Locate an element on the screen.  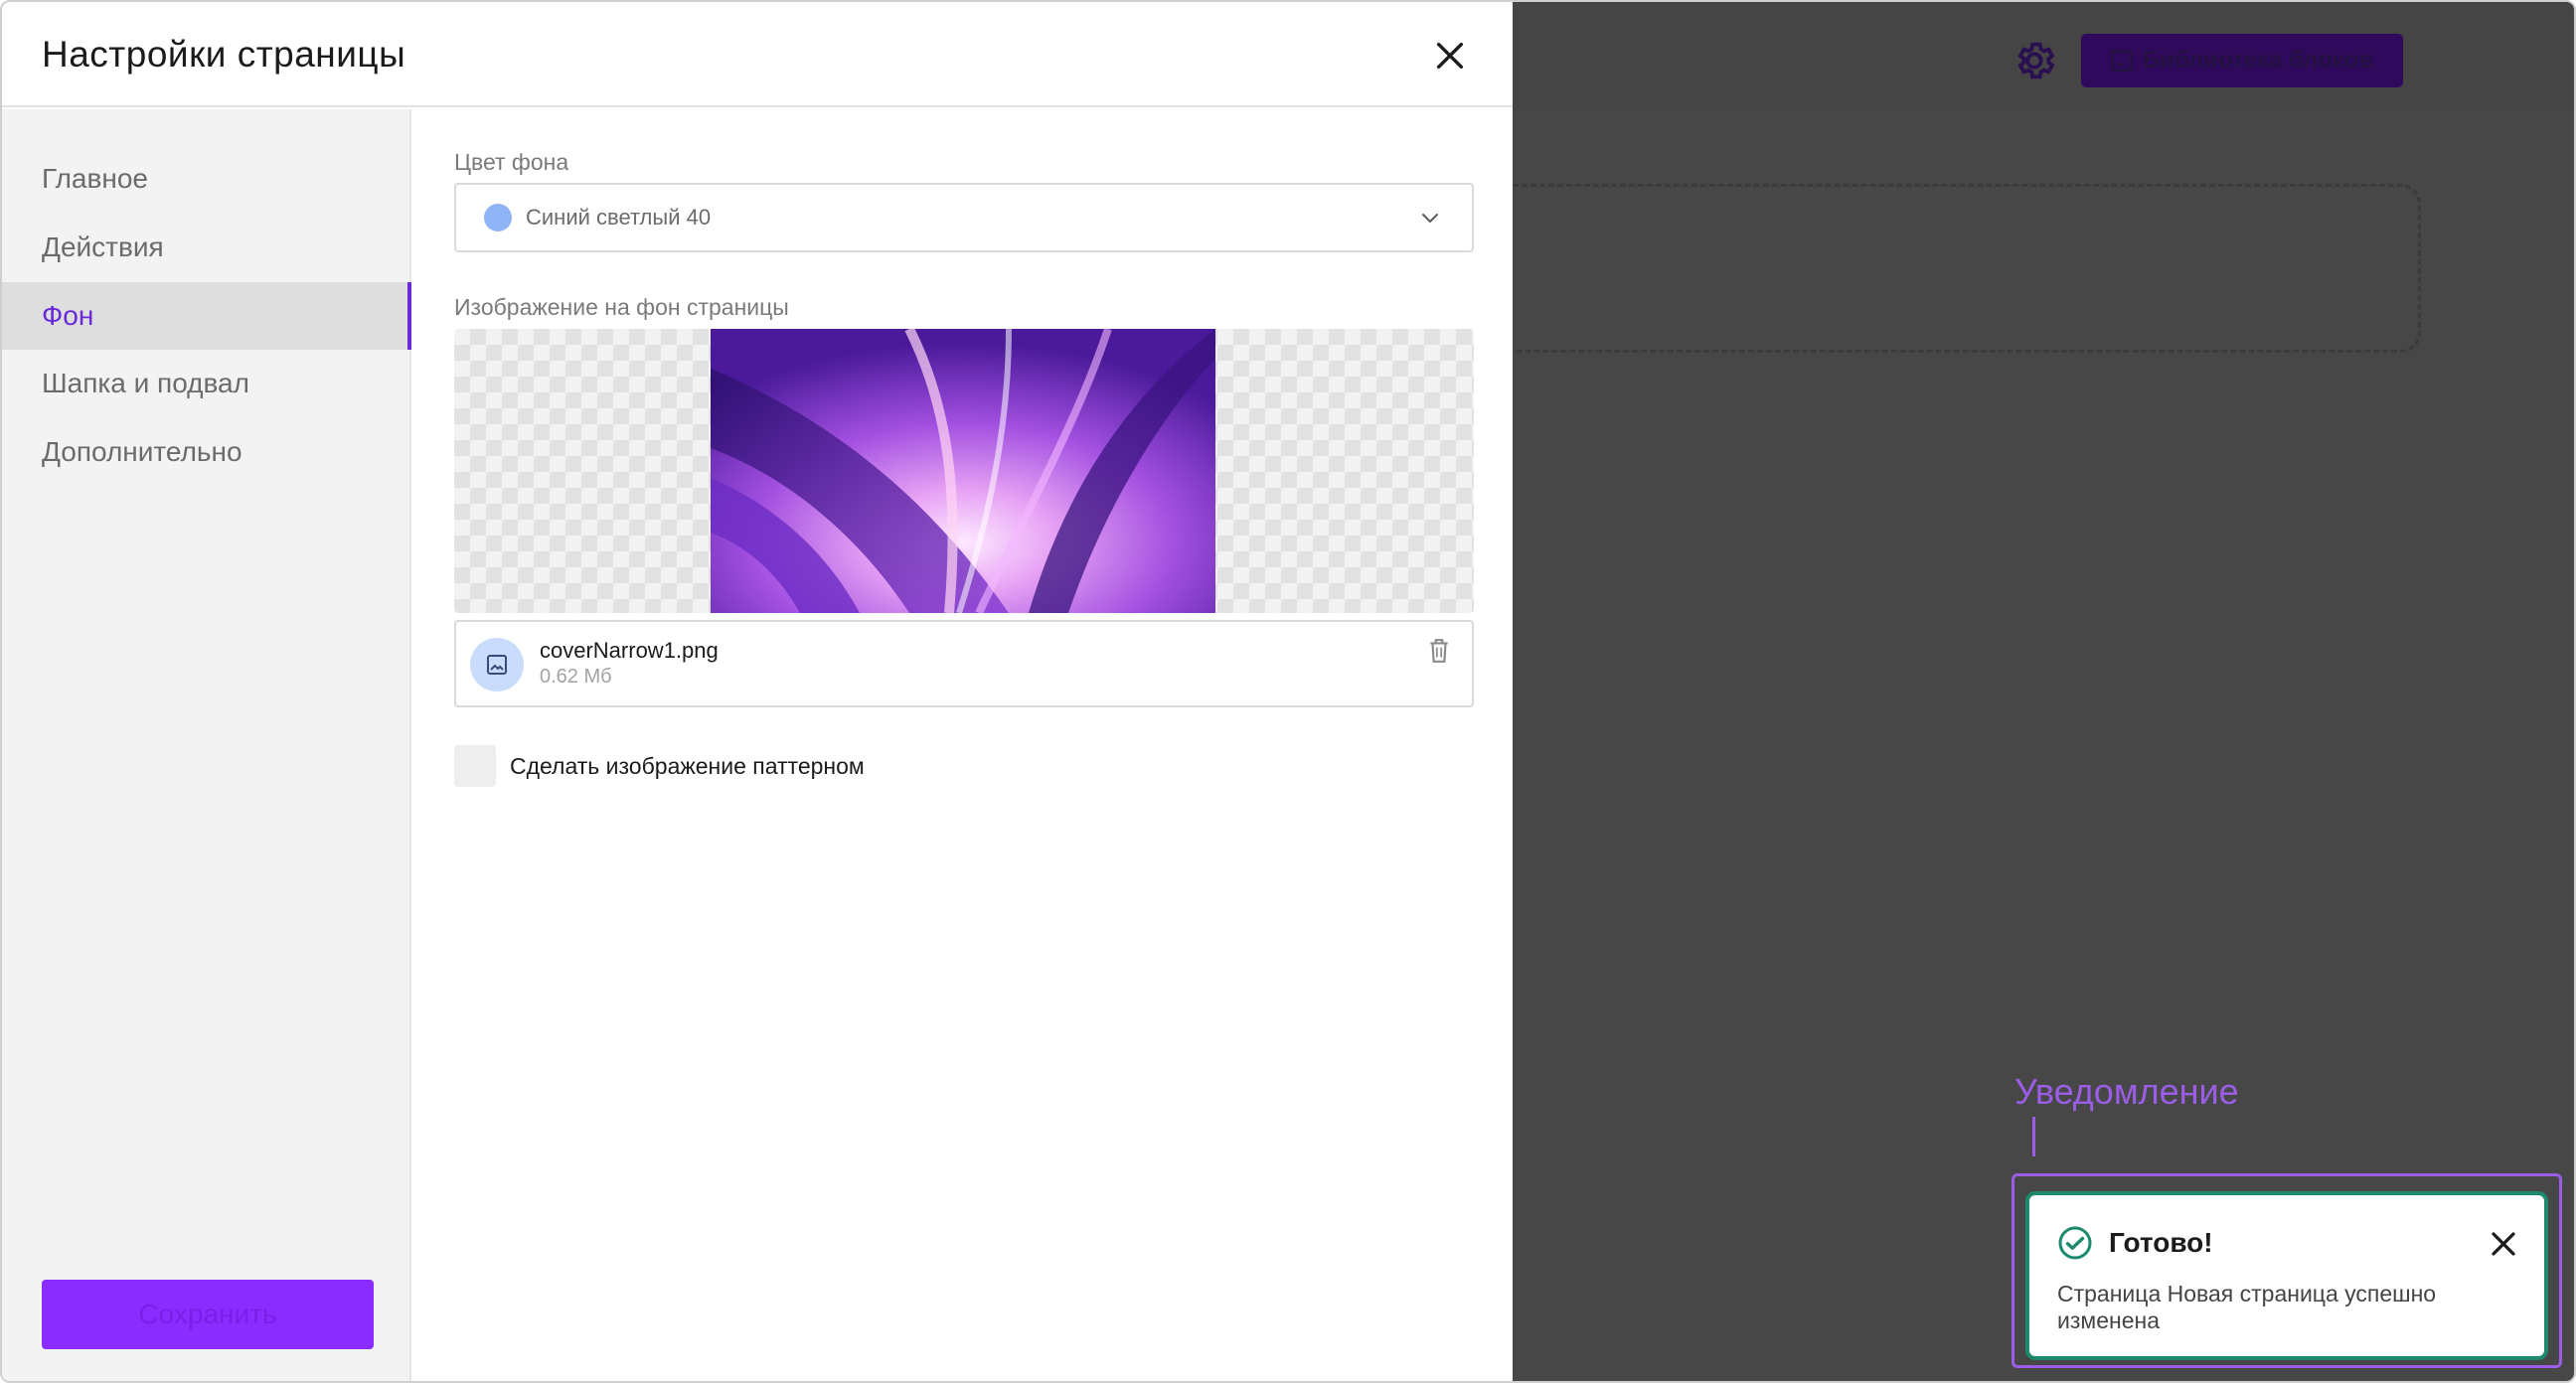
background-image-preview is located at coordinates (964, 471).